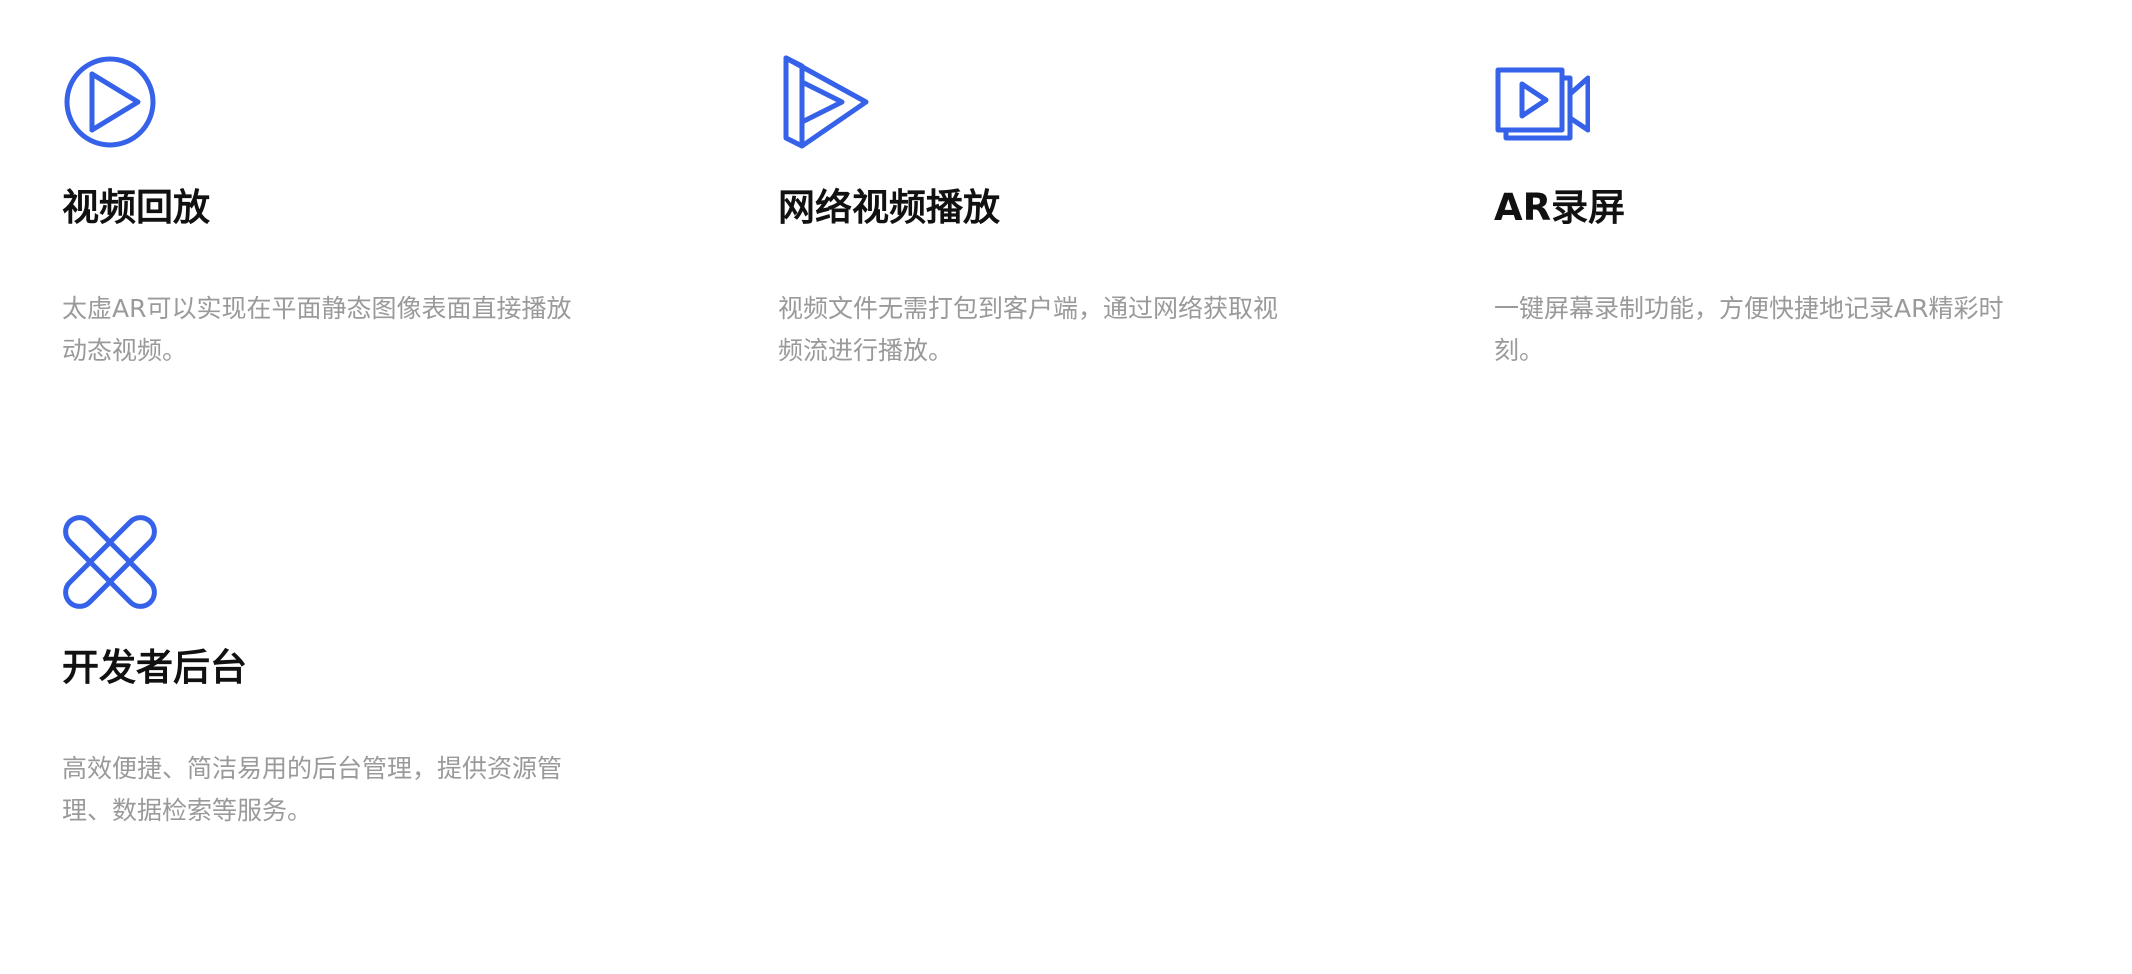 The width and height of the screenshot is (2132, 974). What do you see at coordinates (1749, 329) in the screenshot?
I see `feature-description: 一键屏幕录制功能，方便快捷地记录AR精彩时刻。` at bounding box center [1749, 329].